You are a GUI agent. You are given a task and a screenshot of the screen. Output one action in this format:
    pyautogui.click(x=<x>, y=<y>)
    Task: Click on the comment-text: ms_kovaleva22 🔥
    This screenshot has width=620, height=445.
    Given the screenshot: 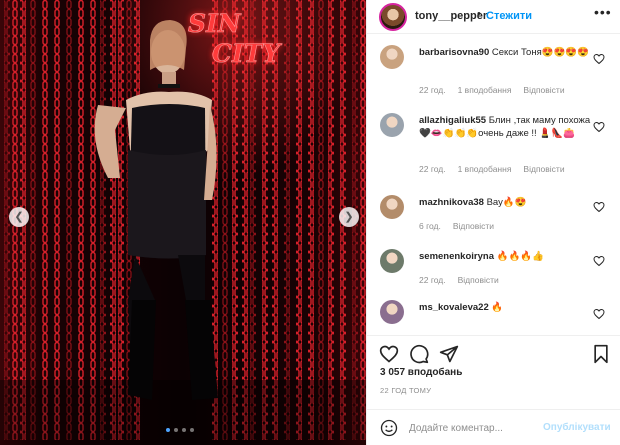 What is the action you would take?
    pyautogui.click(x=505, y=307)
    